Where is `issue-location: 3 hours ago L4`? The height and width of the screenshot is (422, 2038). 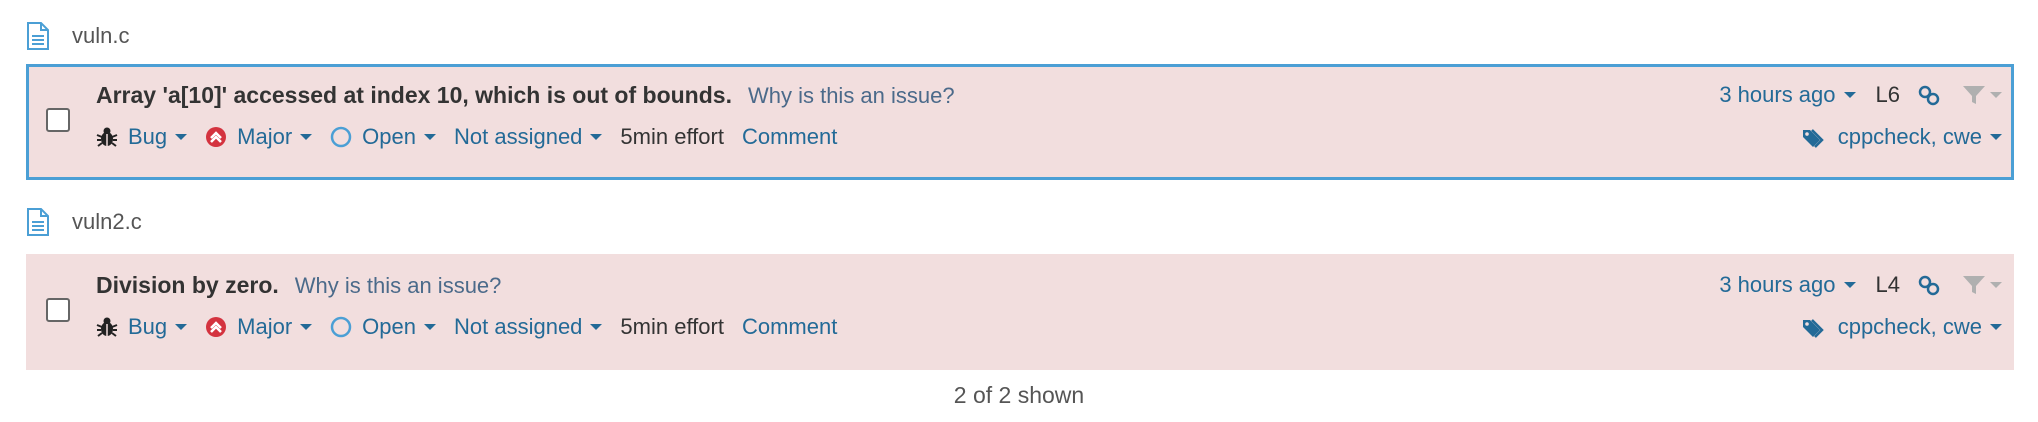
issue-location: 3 hours ago L4 is located at coordinates (1860, 285).